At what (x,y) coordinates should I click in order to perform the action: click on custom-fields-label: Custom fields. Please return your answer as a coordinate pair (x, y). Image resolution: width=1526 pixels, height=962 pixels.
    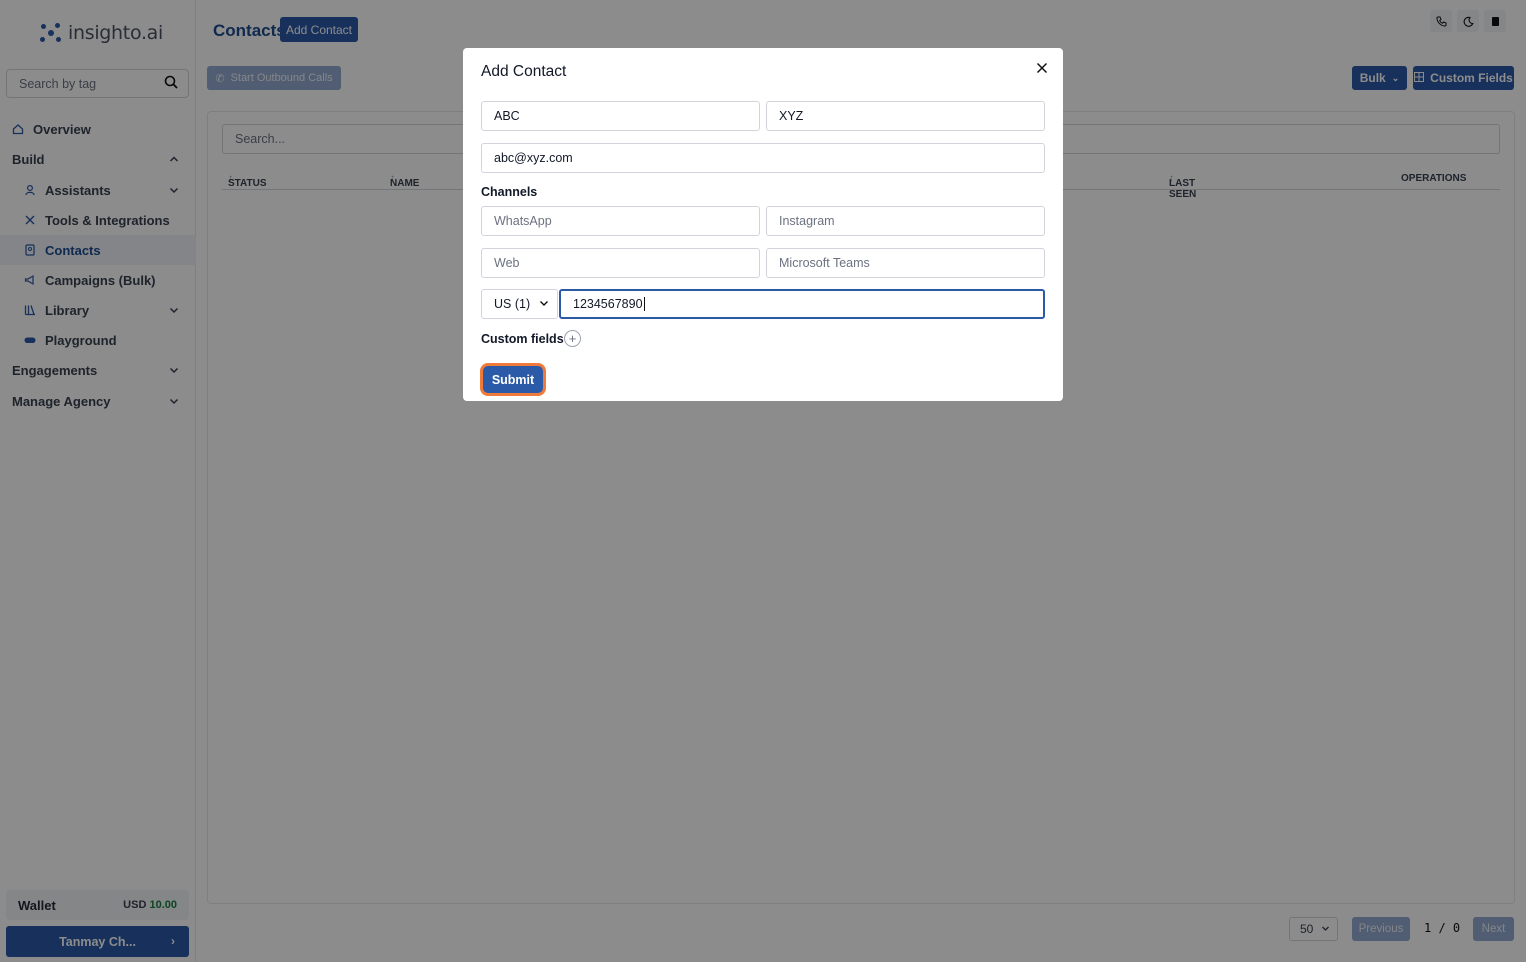
    Looking at the image, I should click on (522, 339).